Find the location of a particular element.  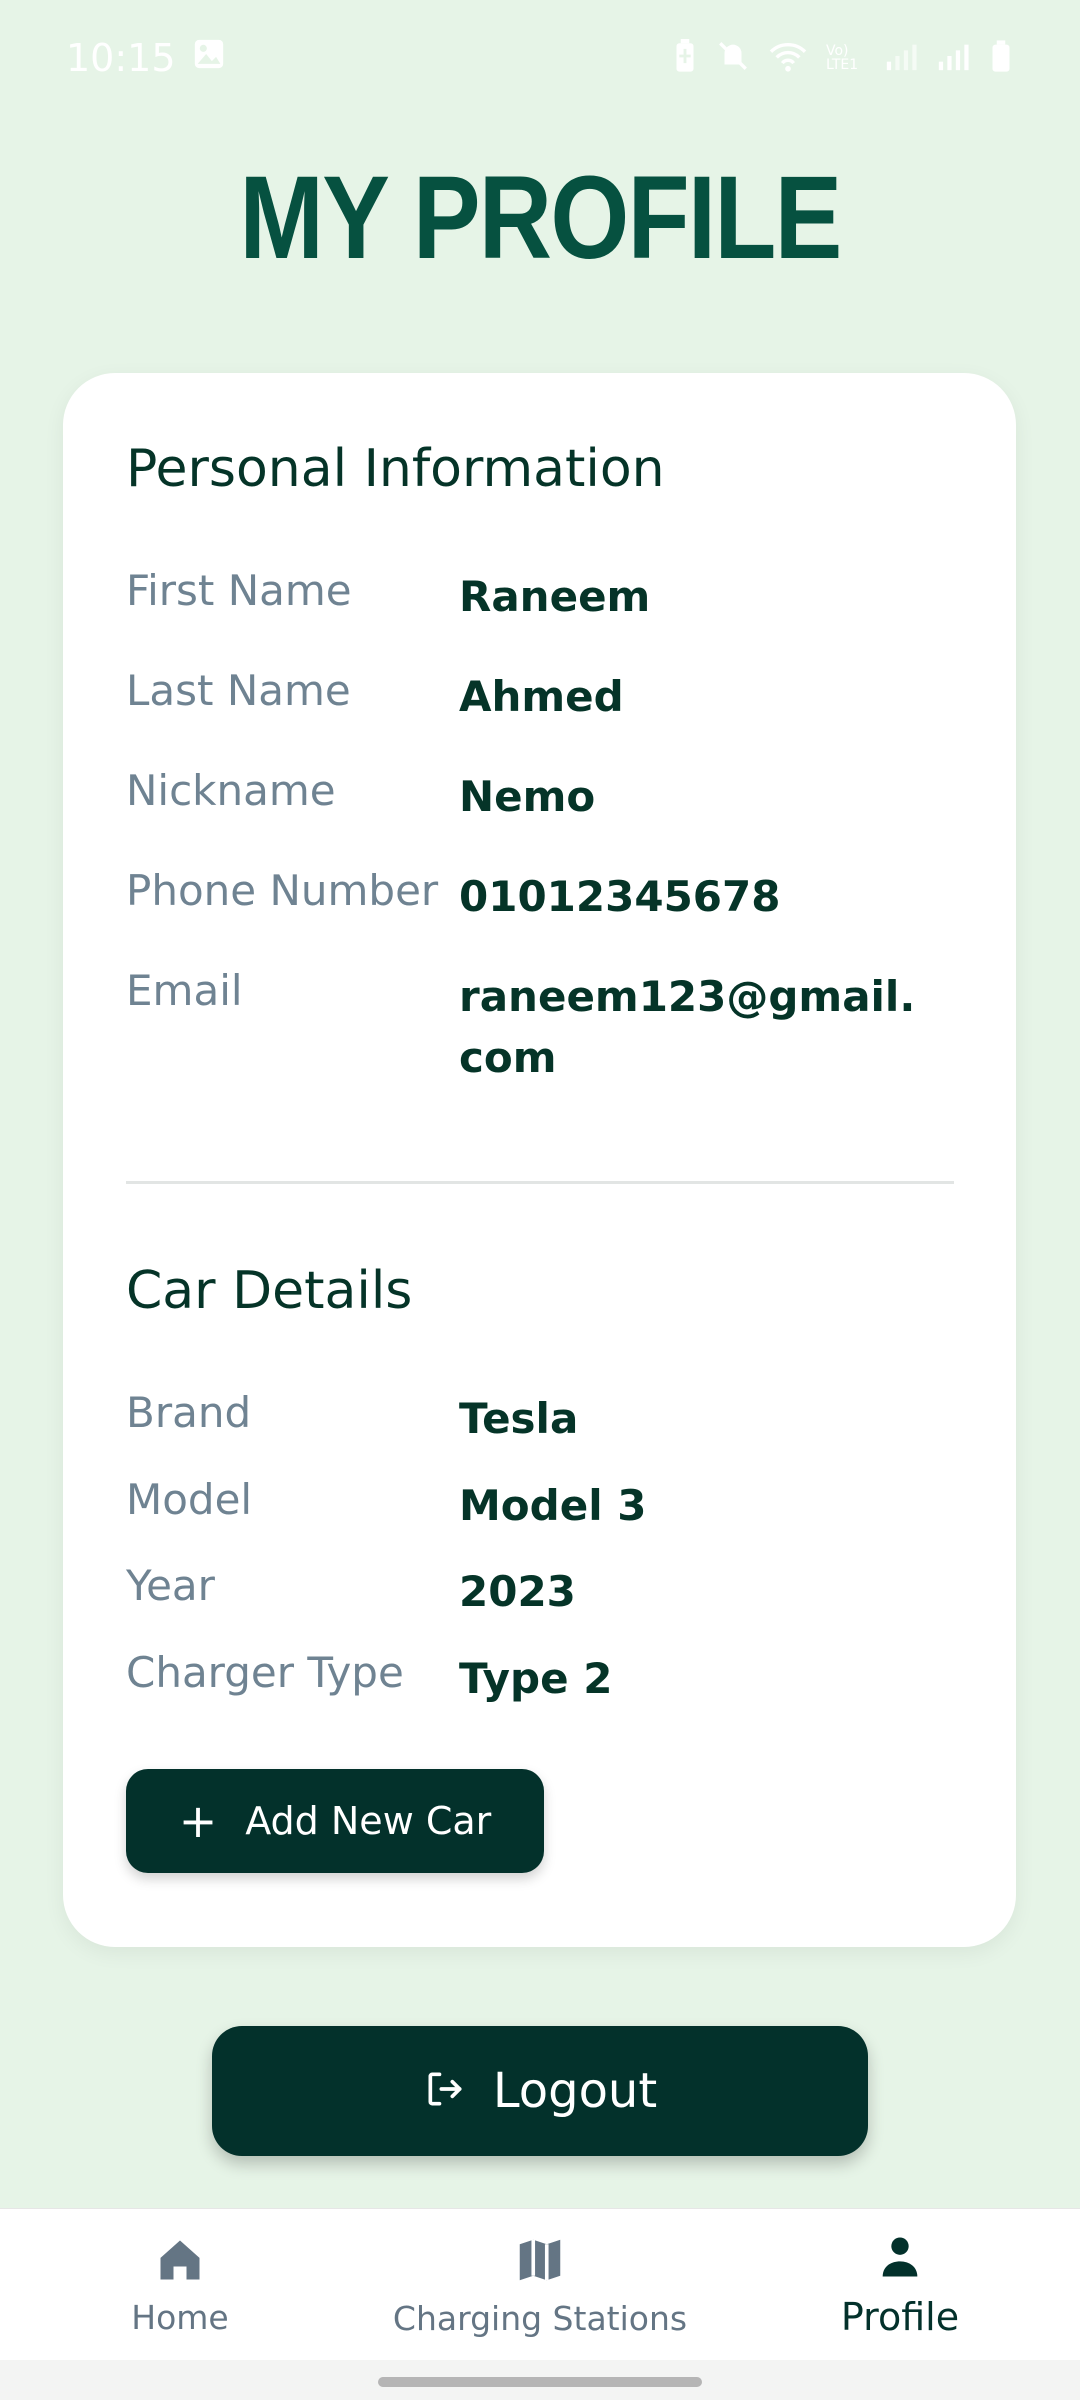

status-right: Vo) LTE1 is located at coordinates (843, 58).